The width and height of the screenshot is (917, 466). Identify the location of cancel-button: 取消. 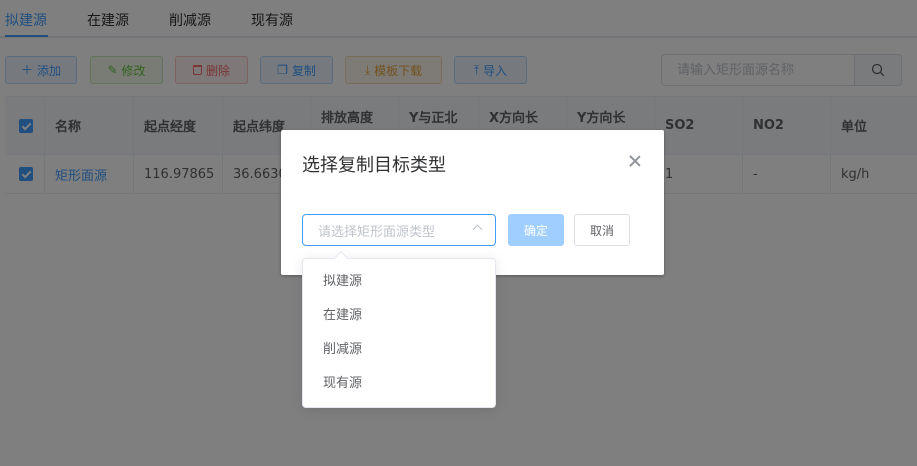
(602, 230).